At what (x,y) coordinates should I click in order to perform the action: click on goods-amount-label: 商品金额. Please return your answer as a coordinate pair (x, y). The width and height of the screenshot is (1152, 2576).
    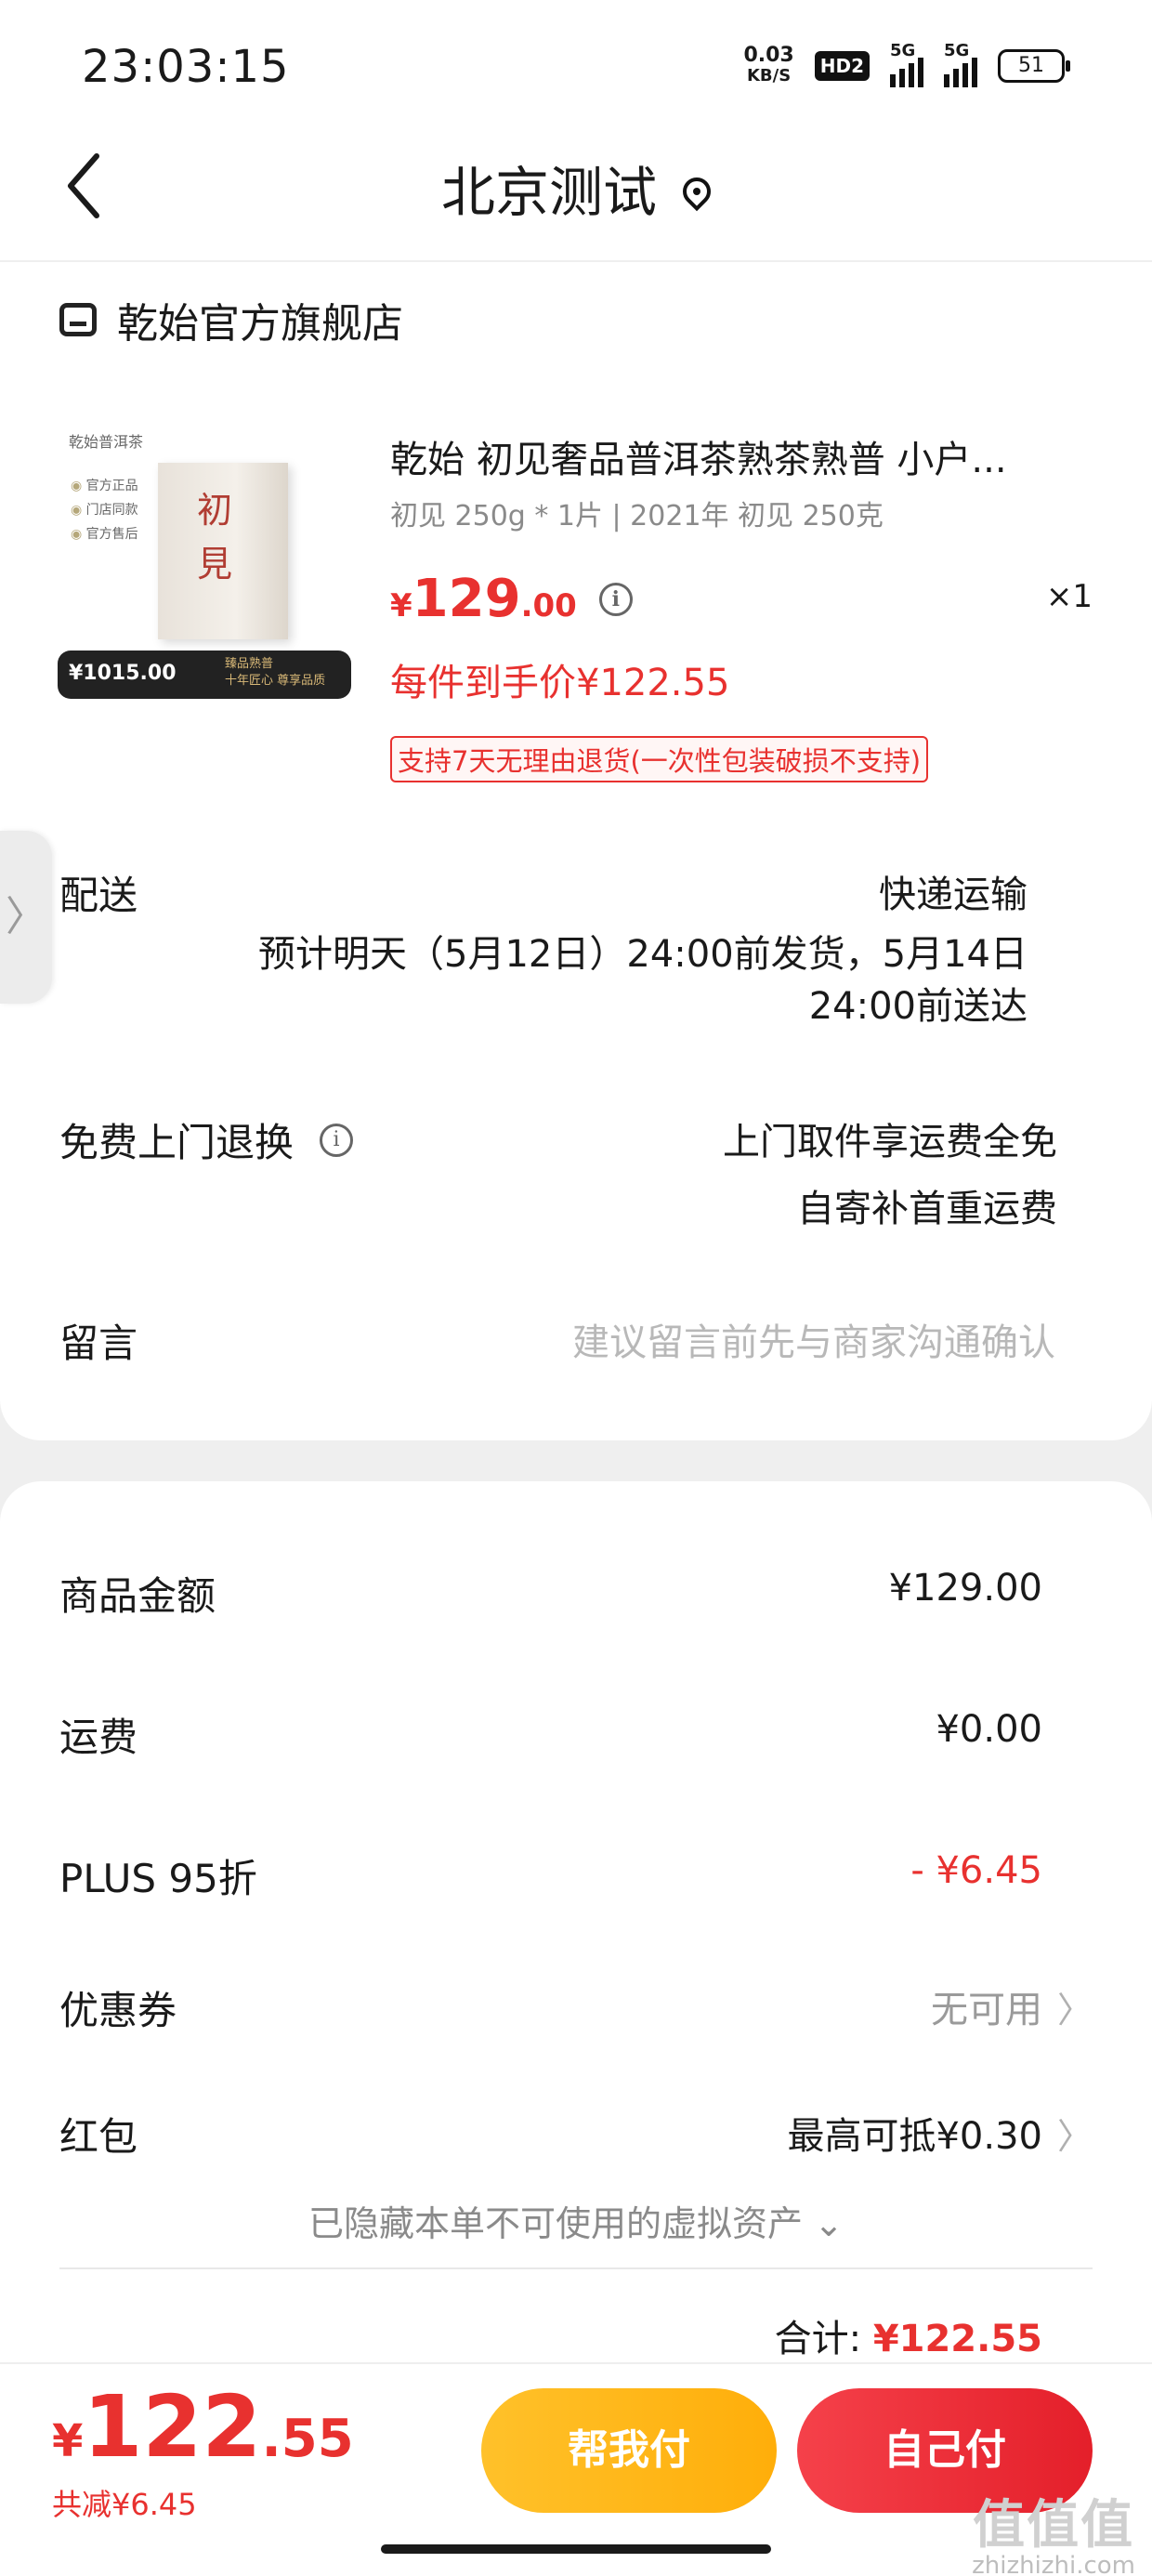
    Looking at the image, I should click on (137, 1596).